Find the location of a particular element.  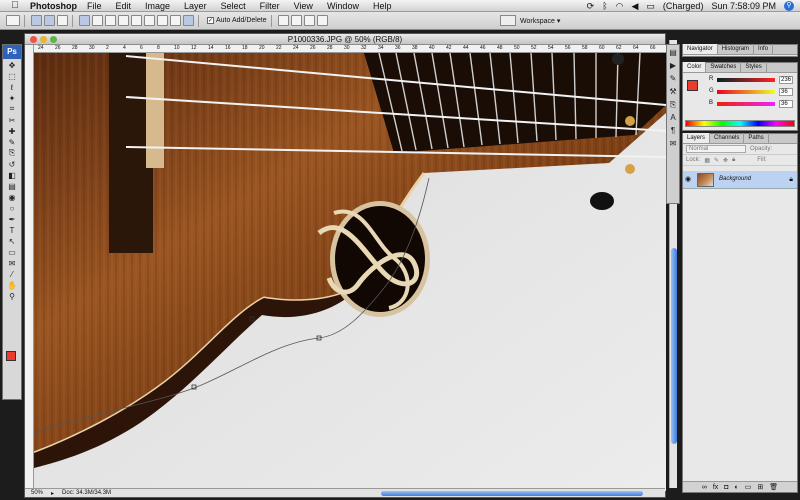

dodge-tool-icon: ○ is located at coordinates (12, 208).